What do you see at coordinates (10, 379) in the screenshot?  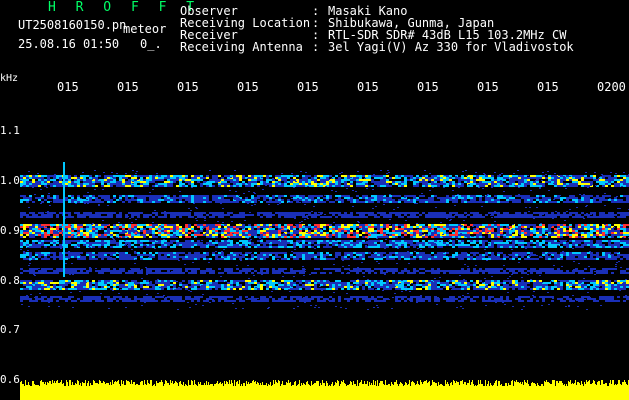 I see `freq-tick: 0.6` at bounding box center [10, 379].